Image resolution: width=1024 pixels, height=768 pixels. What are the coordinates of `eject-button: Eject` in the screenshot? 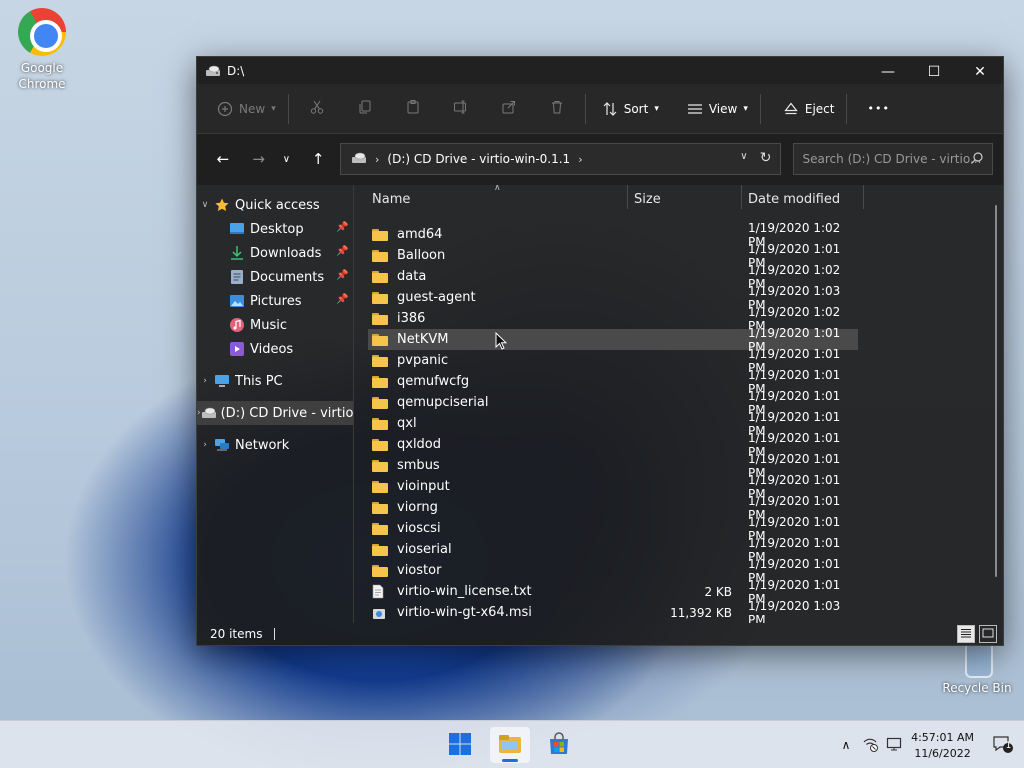 It's located at (809, 109).